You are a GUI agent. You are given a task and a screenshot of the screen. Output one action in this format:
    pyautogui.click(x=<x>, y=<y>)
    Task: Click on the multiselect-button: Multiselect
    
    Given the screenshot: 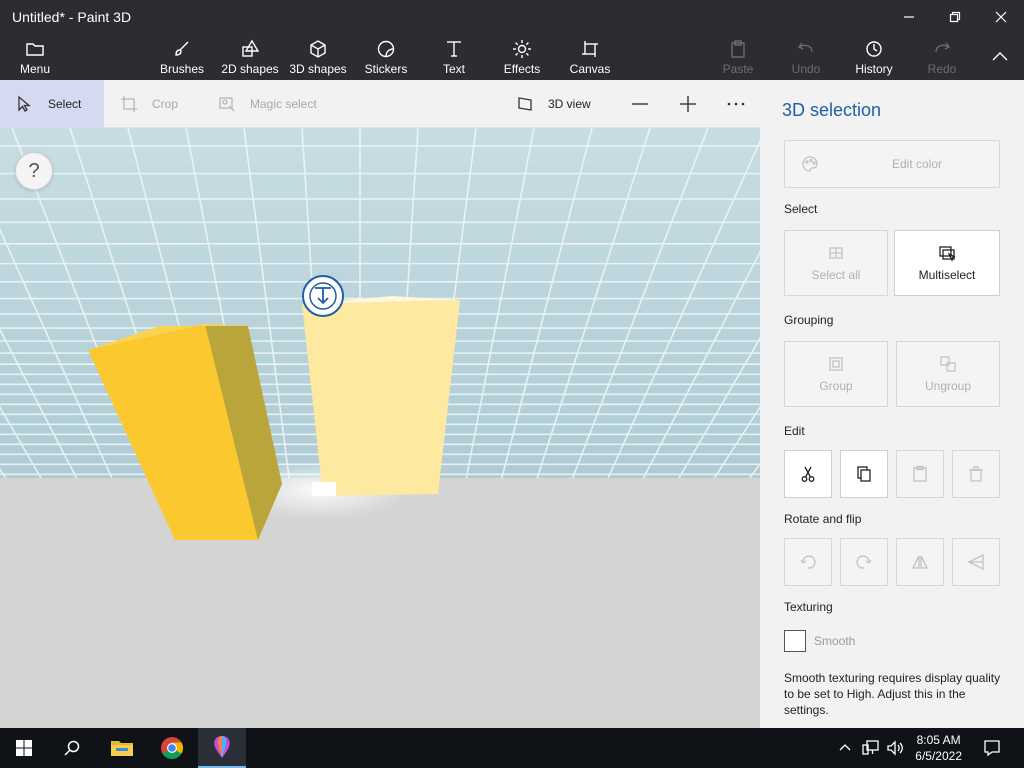 What is the action you would take?
    pyautogui.click(x=947, y=263)
    